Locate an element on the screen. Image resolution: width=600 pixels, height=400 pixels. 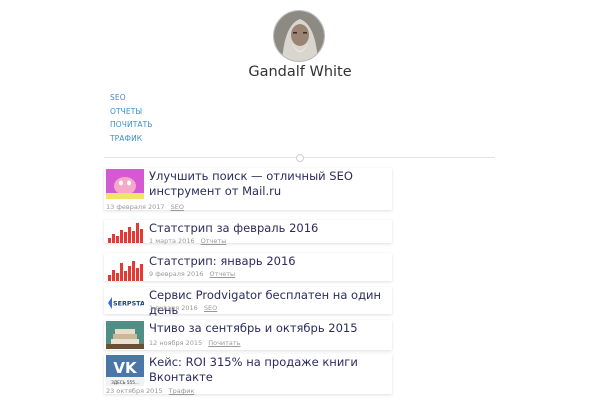
author-name: Gandalf White is located at coordinates (300, 72).